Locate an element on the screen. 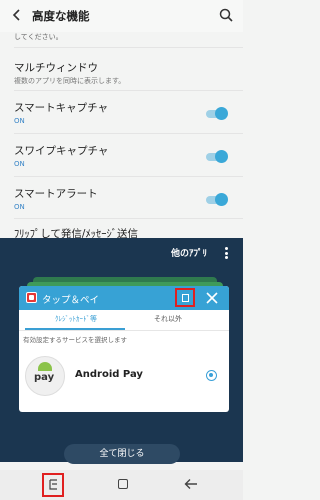 The height and width of the screenshot is (500, 320). multi-window-description: 複数のアプリを同時に表示します。 is located at coordinates (70, 81).